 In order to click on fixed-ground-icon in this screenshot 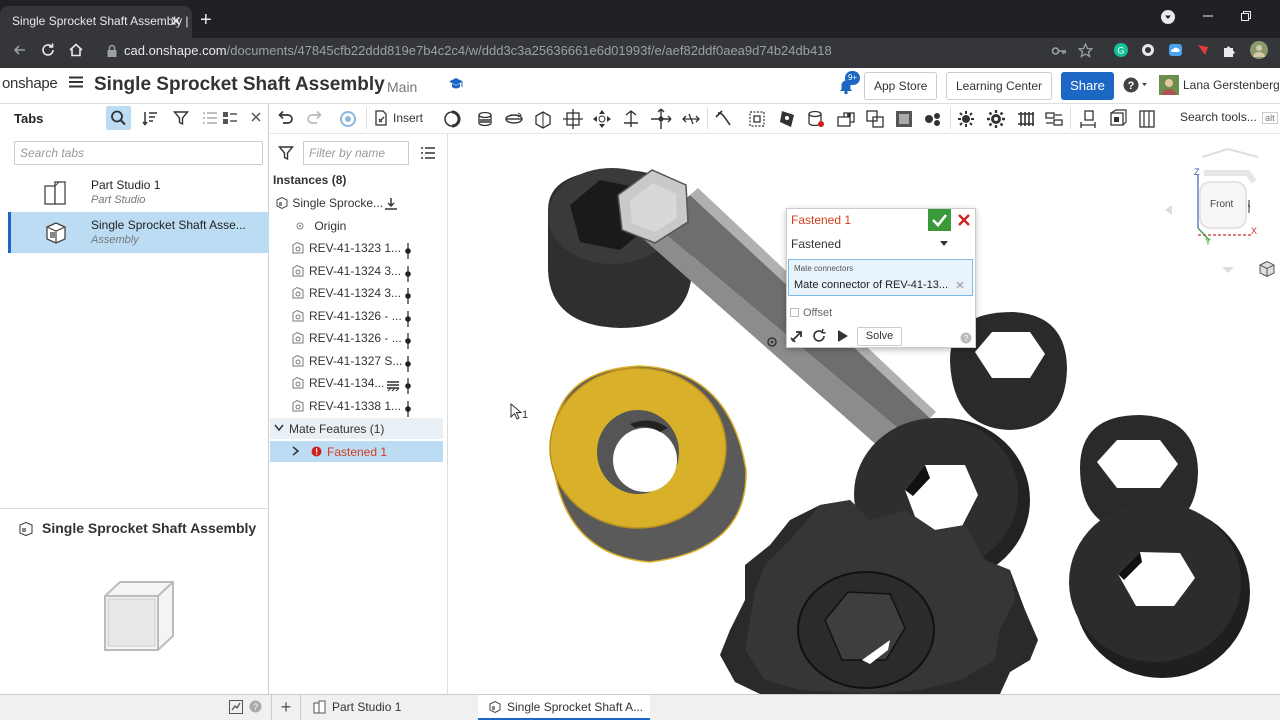, I will do `click(393, 385)`.